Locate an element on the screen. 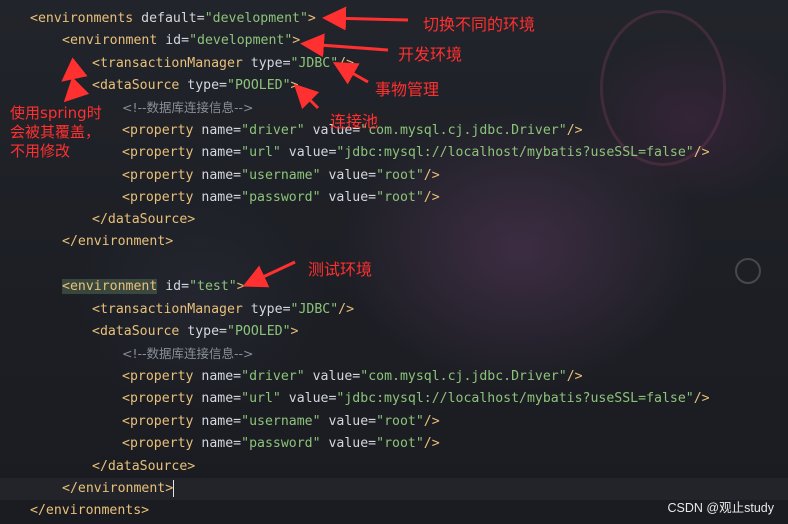  arrow-tx-mgmt is located at coordinates (350, 73).